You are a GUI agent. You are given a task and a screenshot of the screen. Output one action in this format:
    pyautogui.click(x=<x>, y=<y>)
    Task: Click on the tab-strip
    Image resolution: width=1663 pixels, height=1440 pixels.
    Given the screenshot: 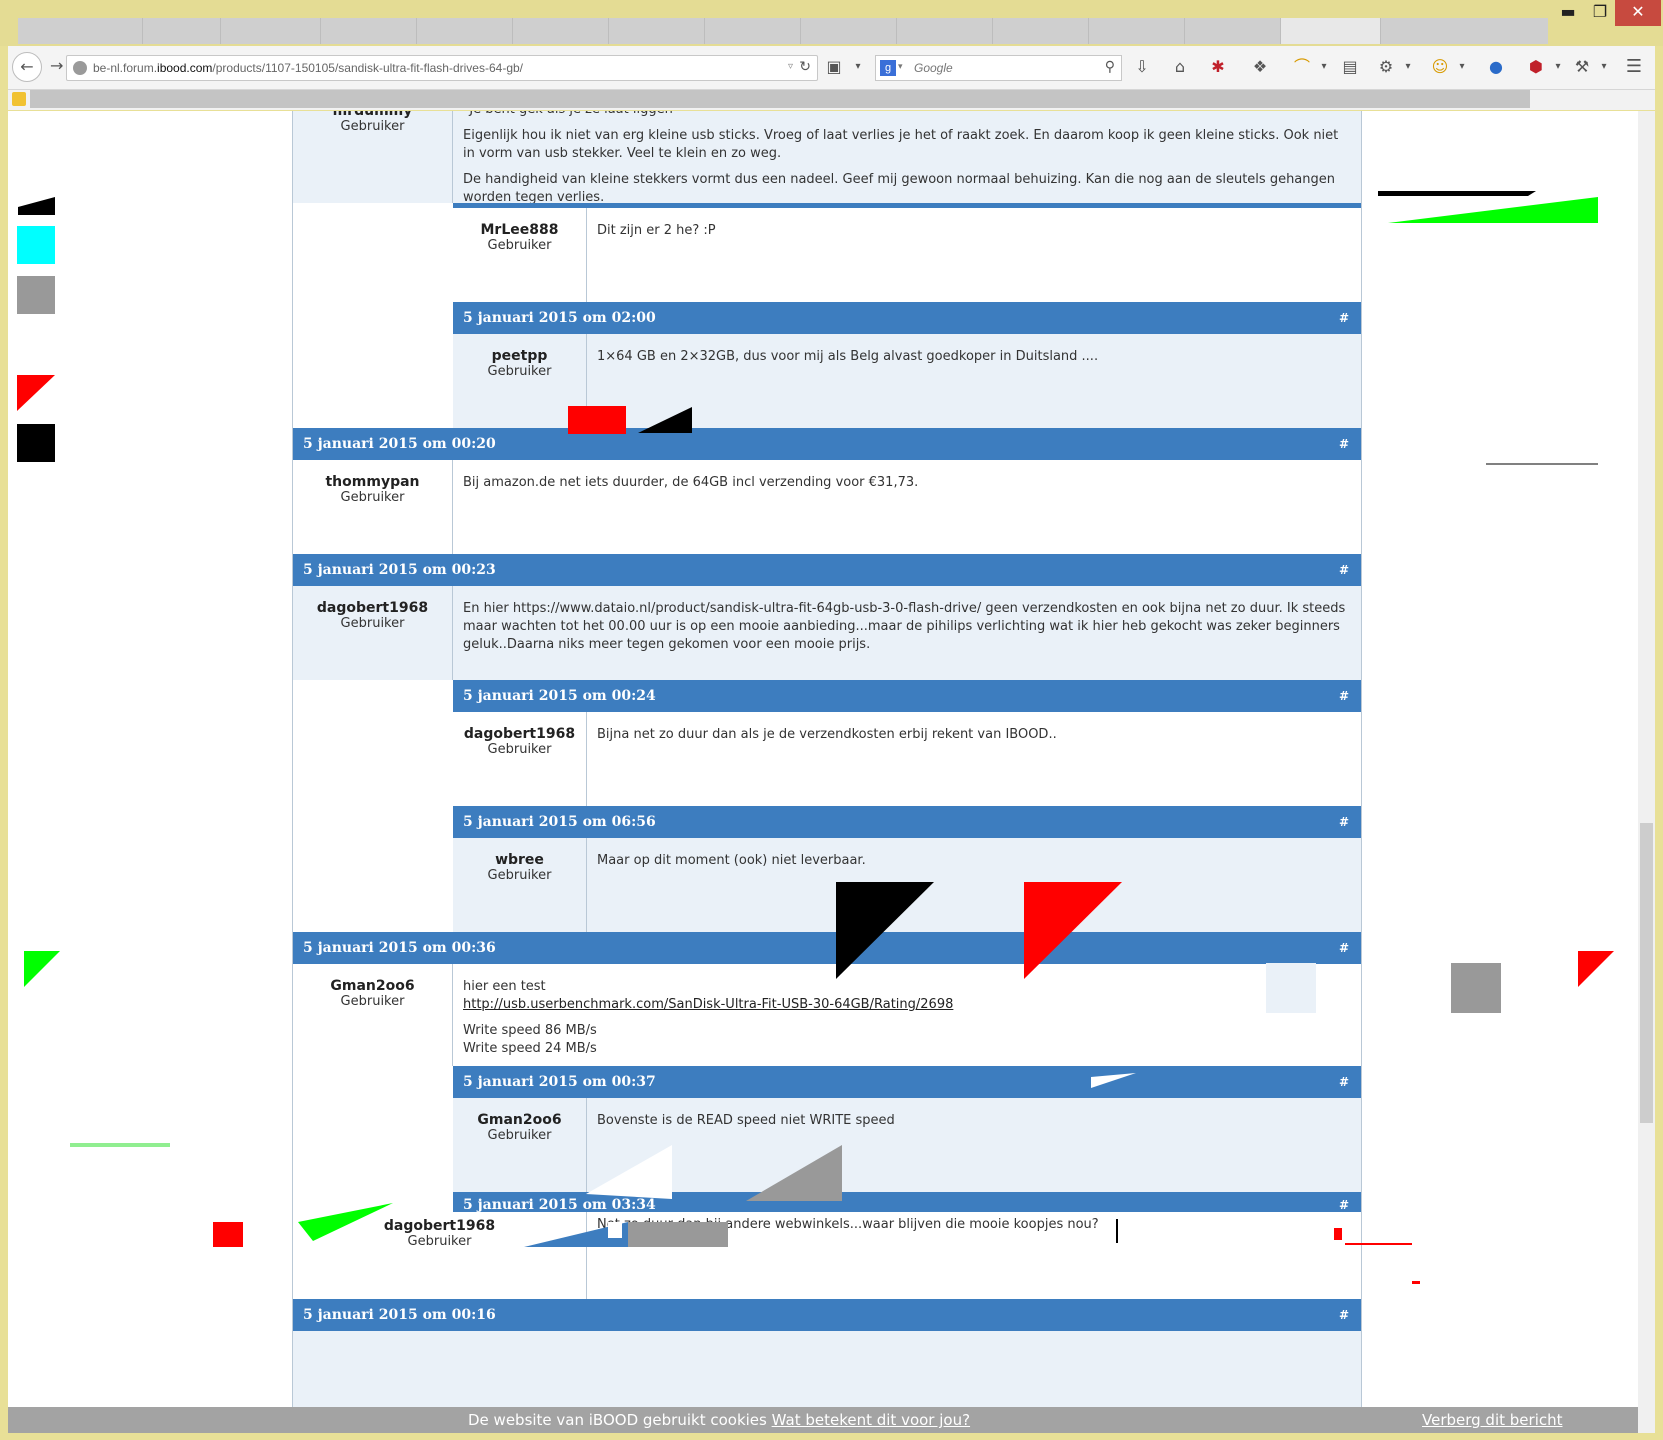 What is the action you would take?
    pyautogui.click(x=783, y=31)
    